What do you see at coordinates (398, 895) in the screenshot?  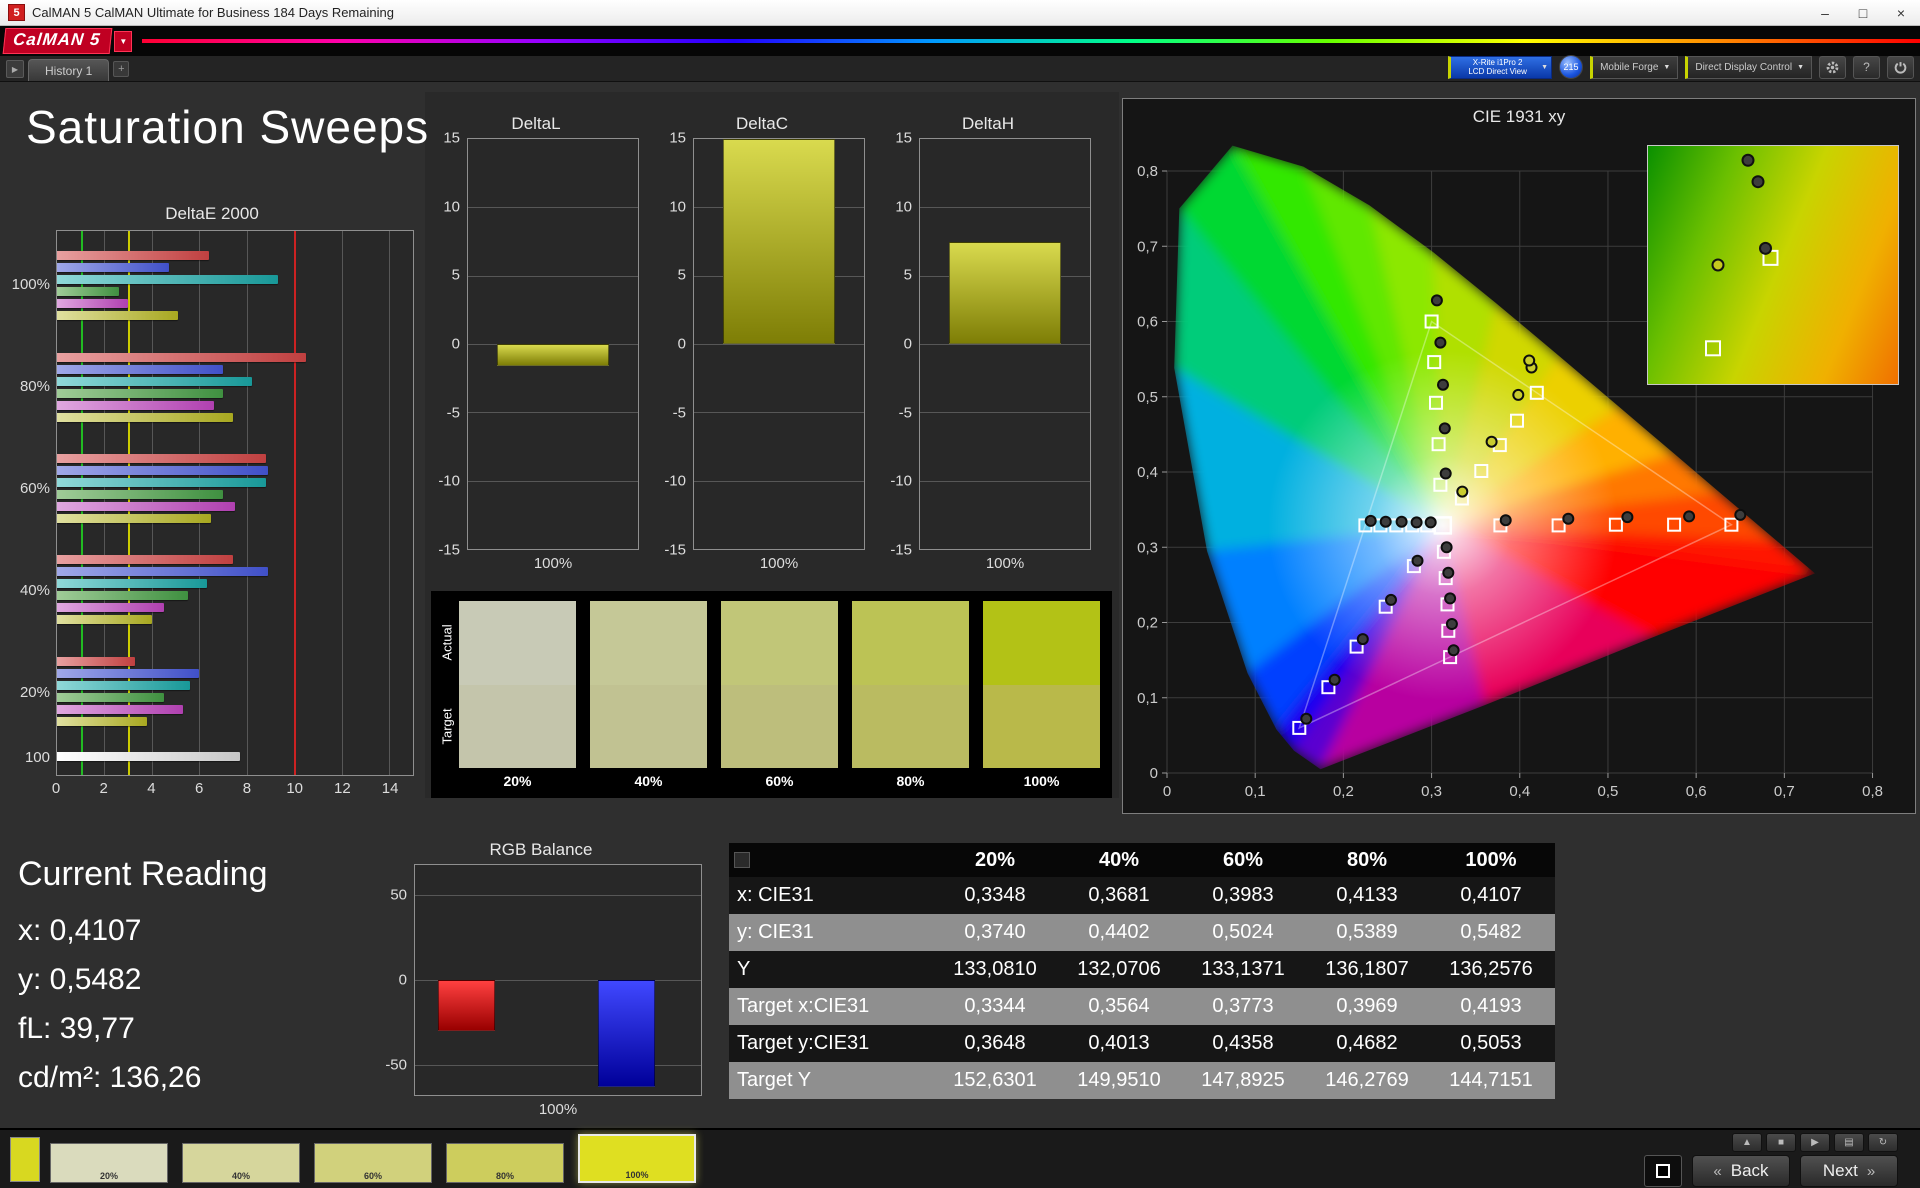 I see `y-tick-label: 50` at bounding box center [398, 895].